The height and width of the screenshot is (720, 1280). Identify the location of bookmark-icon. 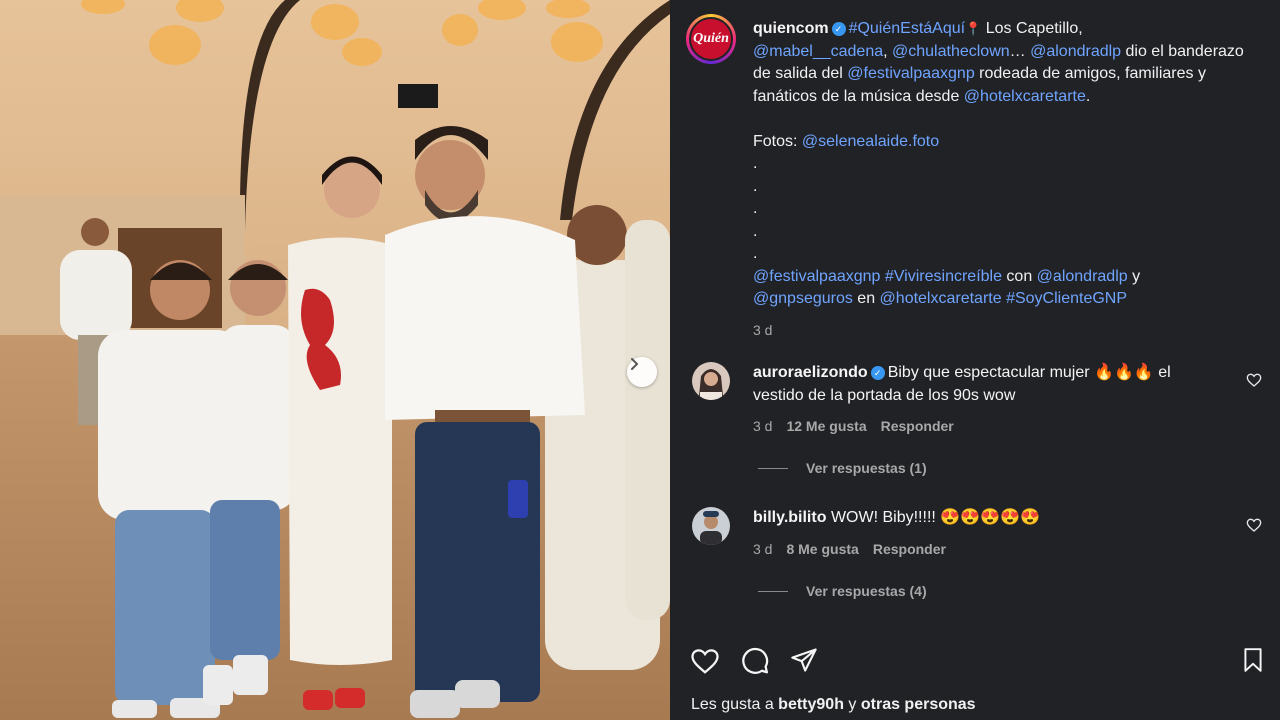
(1253, 660).